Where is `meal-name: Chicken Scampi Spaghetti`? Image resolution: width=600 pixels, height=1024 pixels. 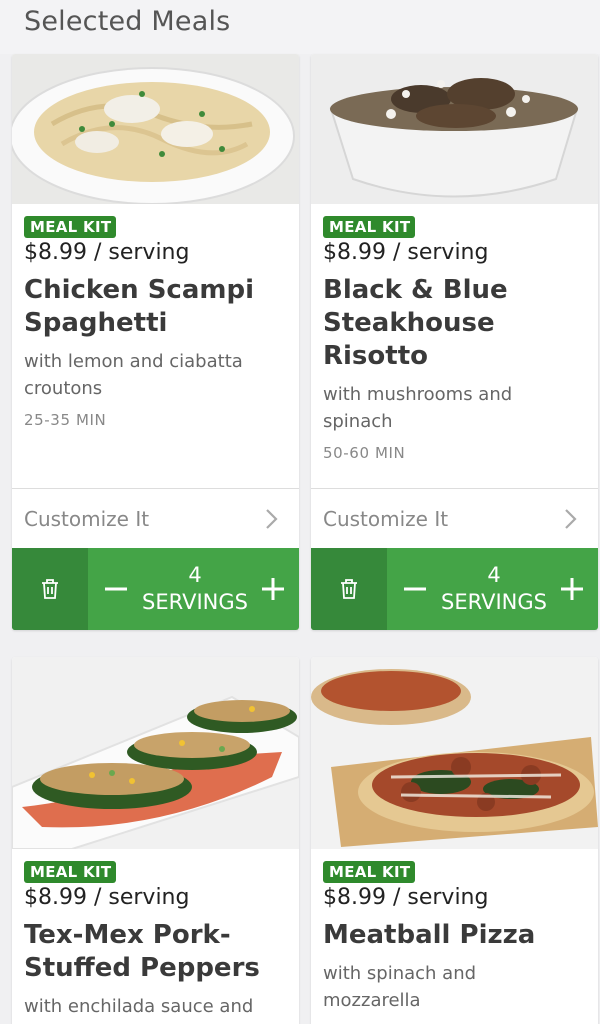 meal-name: Chicken Scampi Spaghetti is located at coordinates (156, 307).